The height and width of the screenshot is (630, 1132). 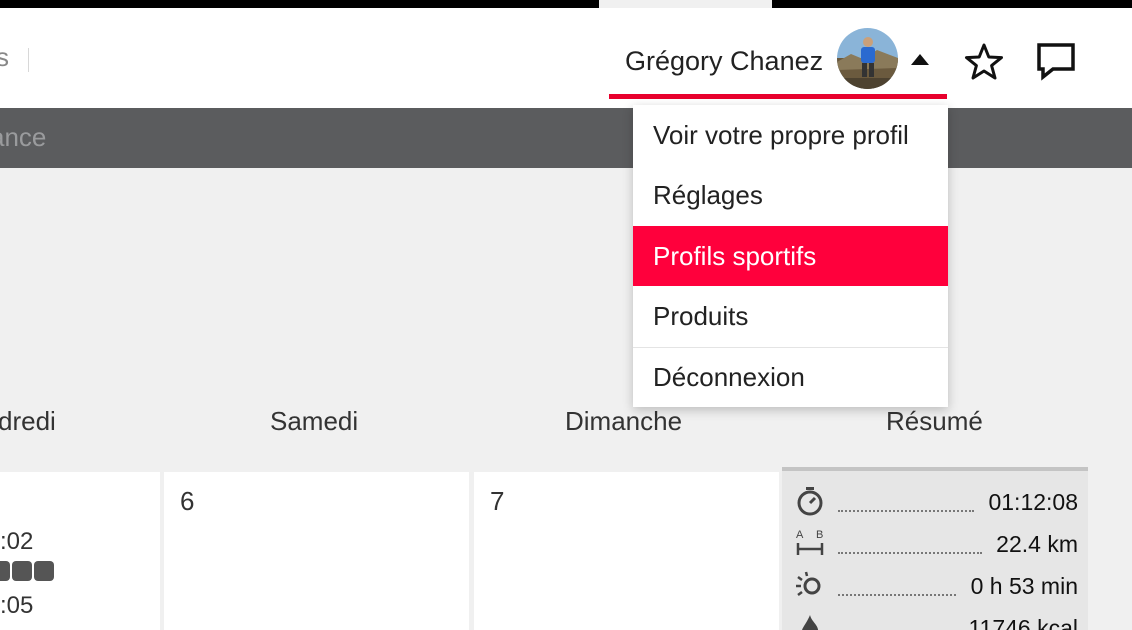 What do you see at coordinates (920, 59) in the screenshot?
I see `caret-up-icon` at bounding box center [920, 59].